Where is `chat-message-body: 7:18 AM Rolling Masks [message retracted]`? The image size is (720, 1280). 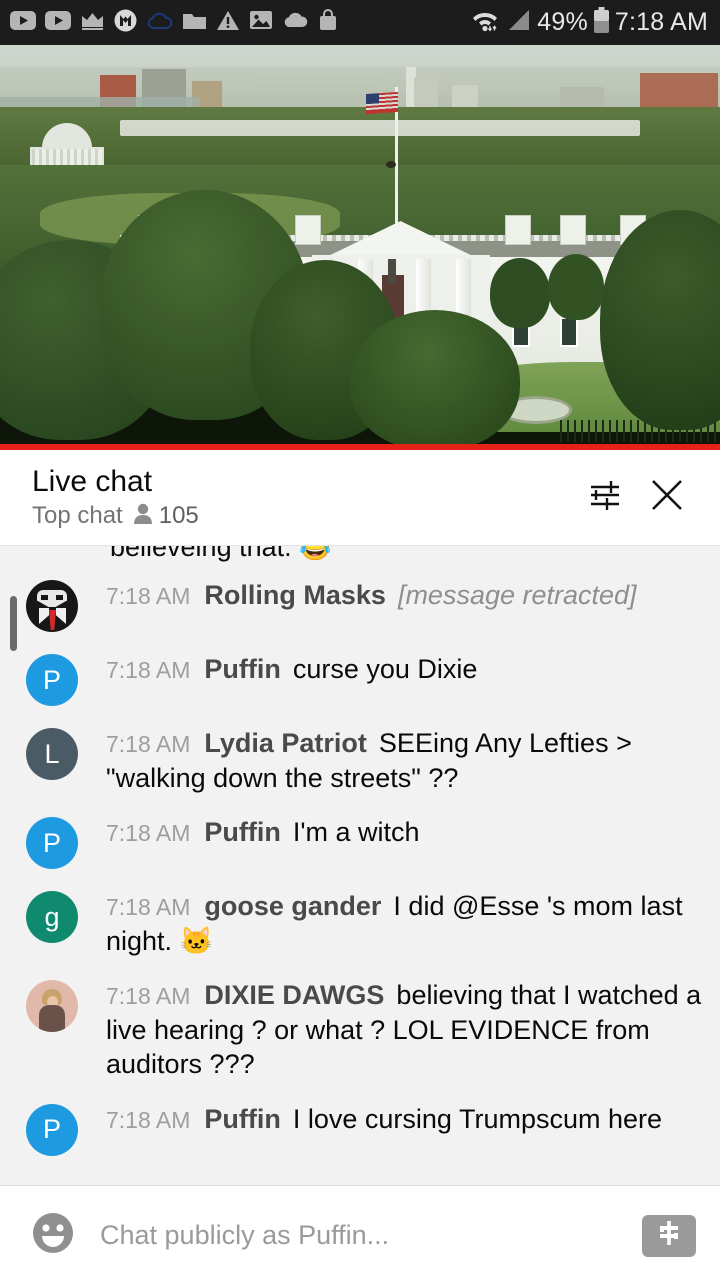 chat-message-body: 7:18 AM Rolling Masks [message retracted] is located at coordinates (404, 595).